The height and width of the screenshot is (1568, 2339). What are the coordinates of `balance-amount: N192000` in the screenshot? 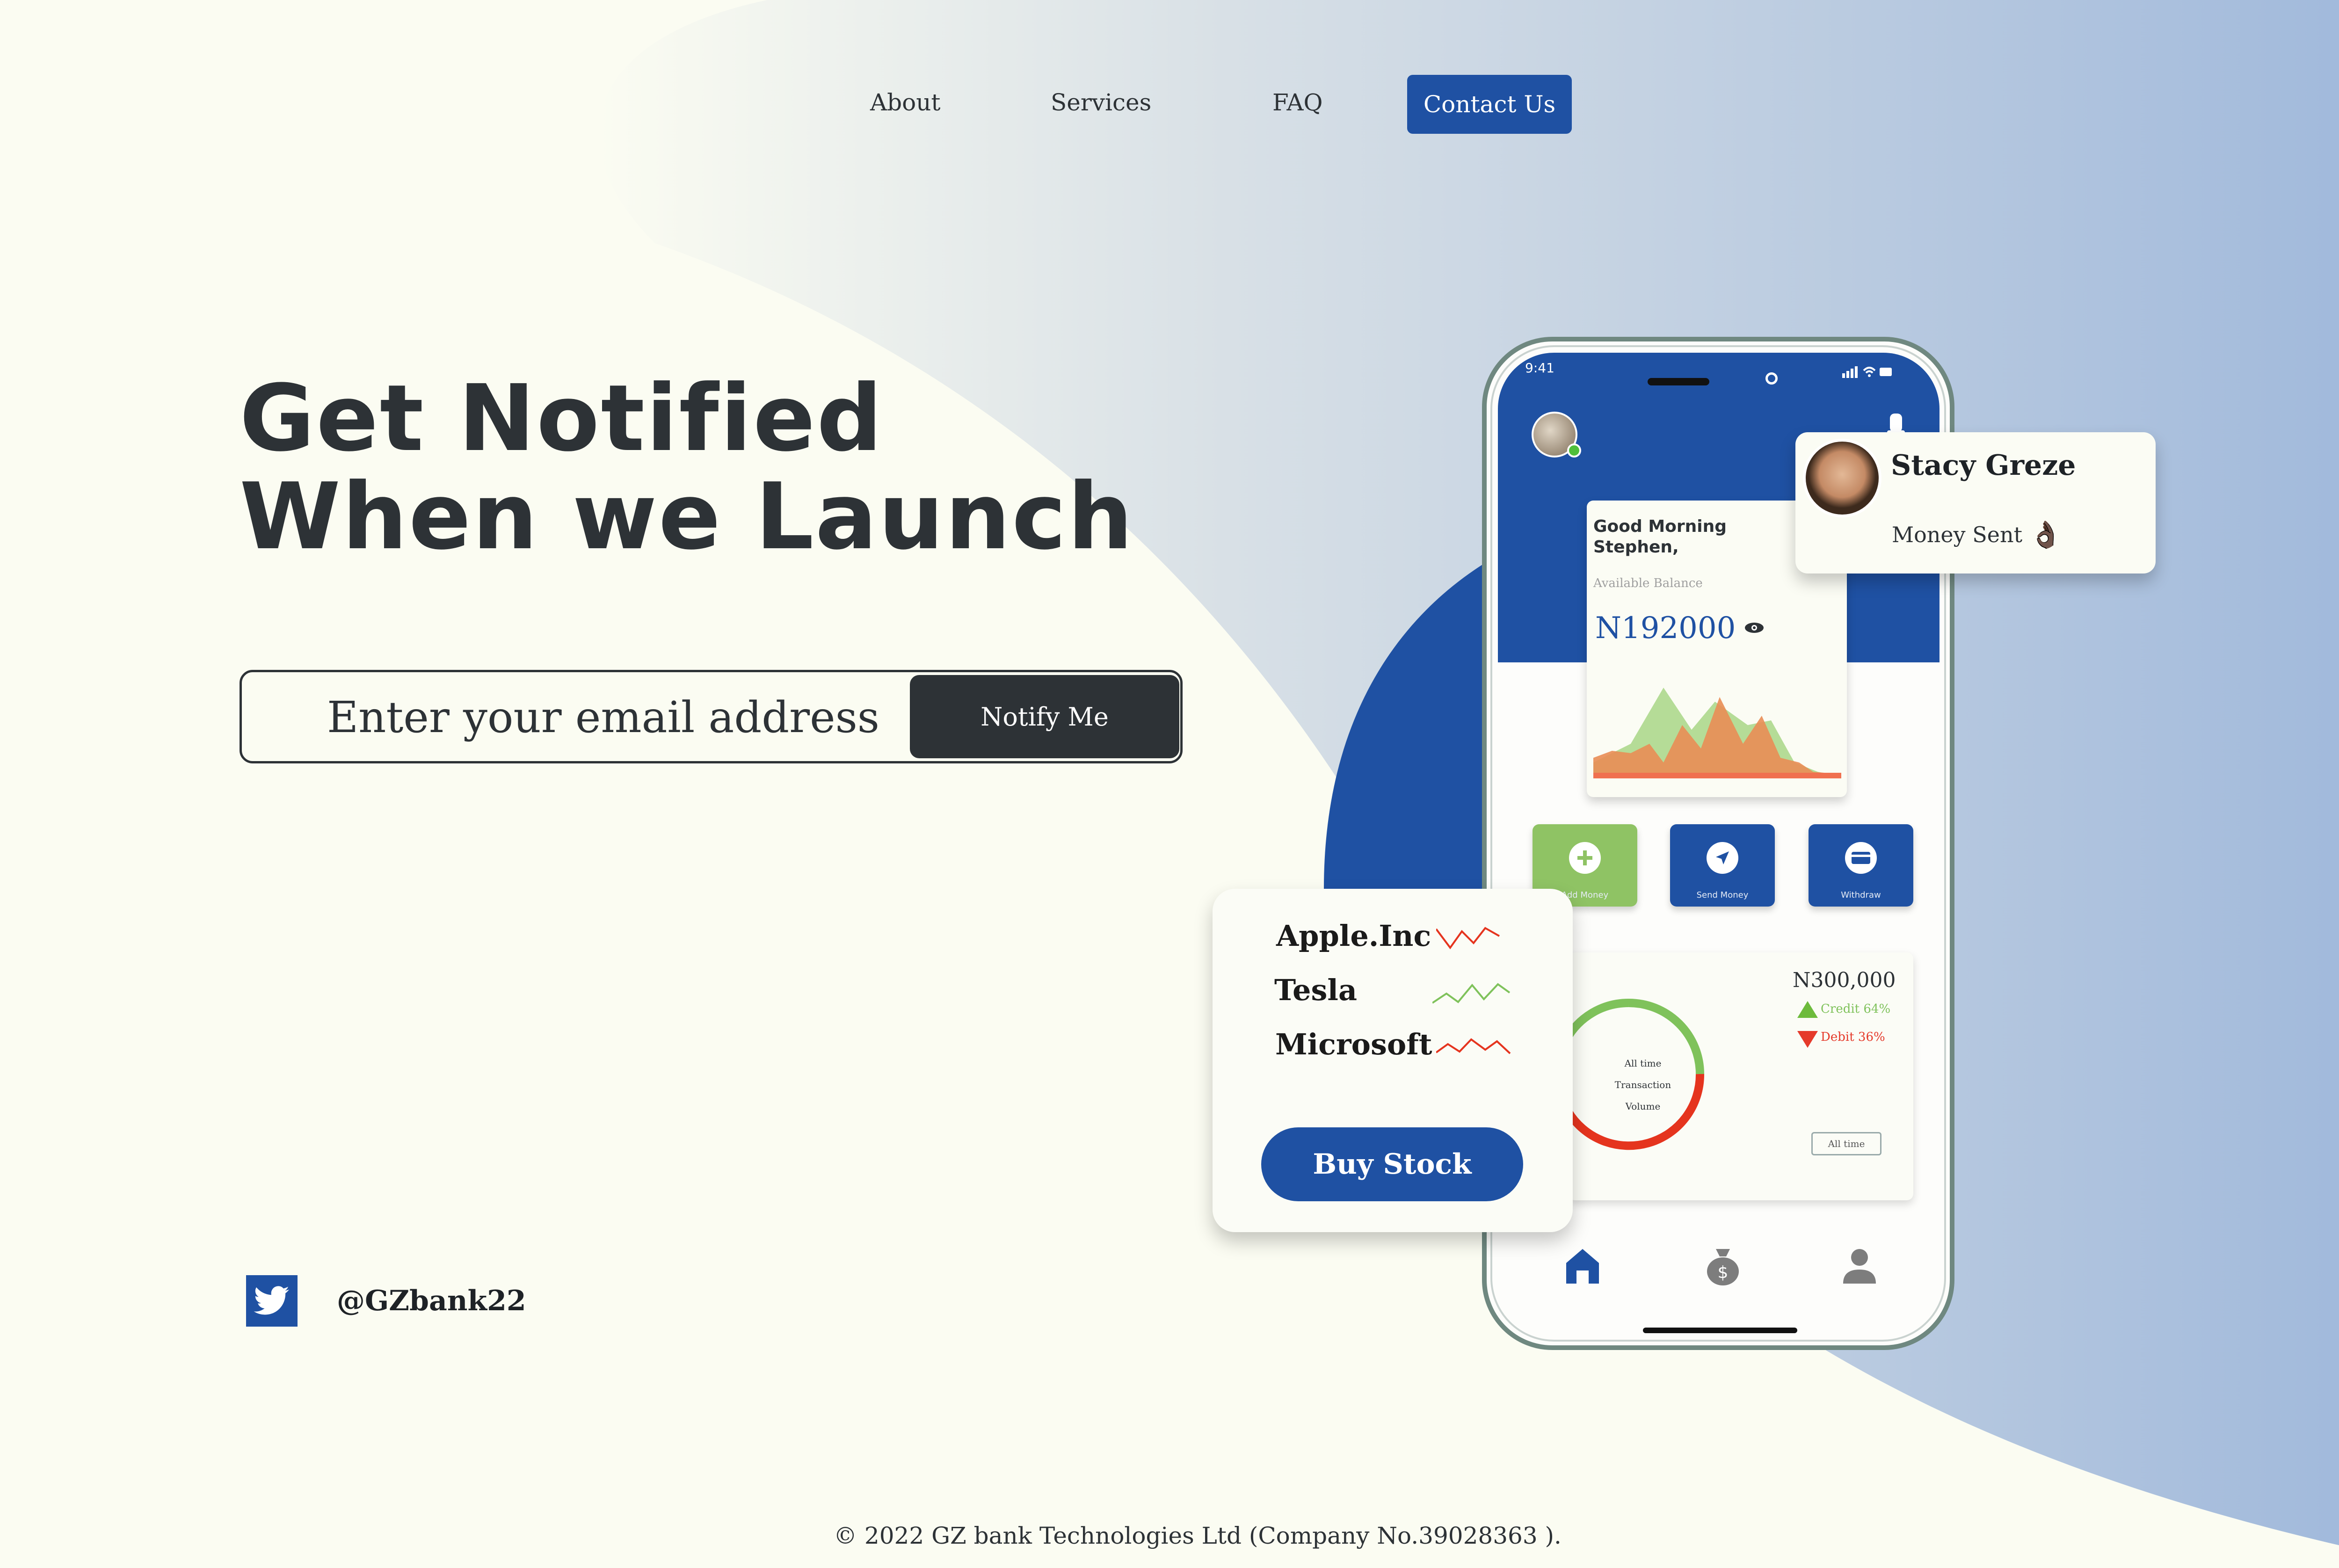 It's located at (1665, 629).